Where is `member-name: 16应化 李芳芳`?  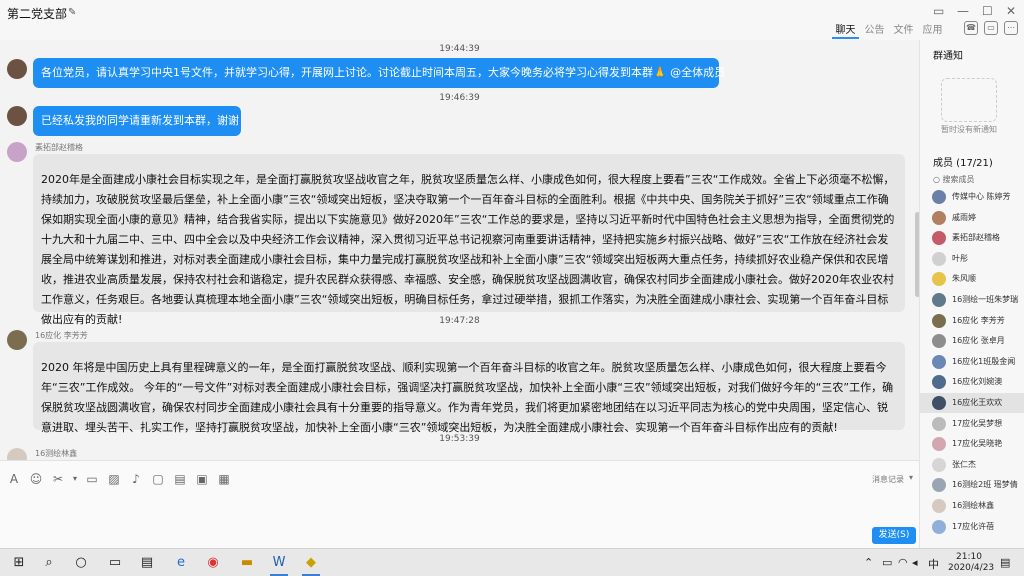 member-name: 16应化 李芳芳 is located at coordinates (978, 320).